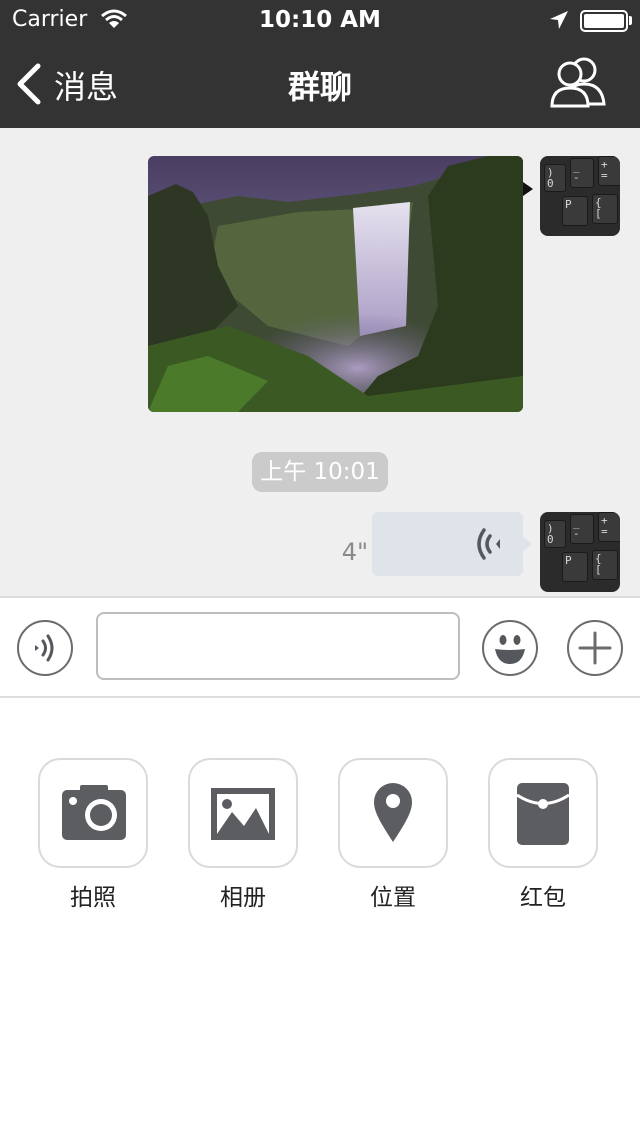  I want to click on emoji-button, so click(510, 648).